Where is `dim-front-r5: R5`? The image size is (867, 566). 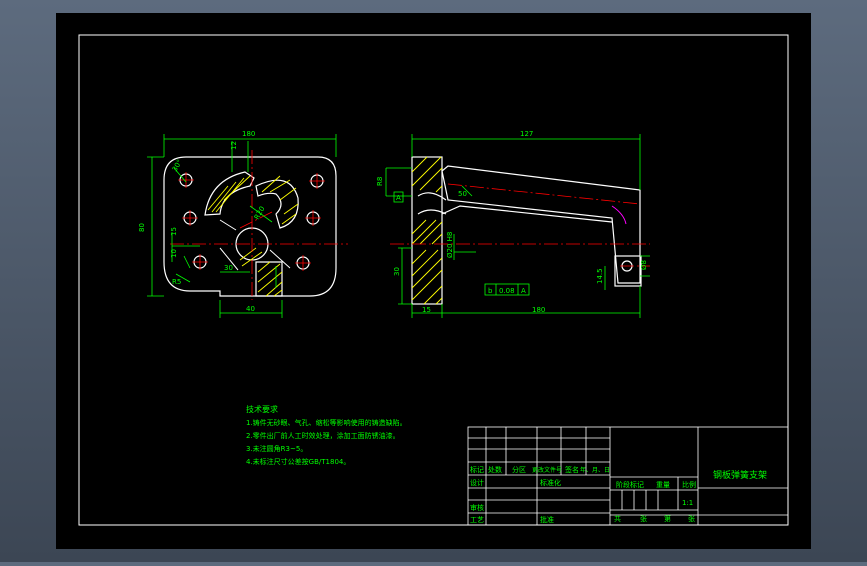 dim-front-r5: R5 is located at coordinates (176, 282).